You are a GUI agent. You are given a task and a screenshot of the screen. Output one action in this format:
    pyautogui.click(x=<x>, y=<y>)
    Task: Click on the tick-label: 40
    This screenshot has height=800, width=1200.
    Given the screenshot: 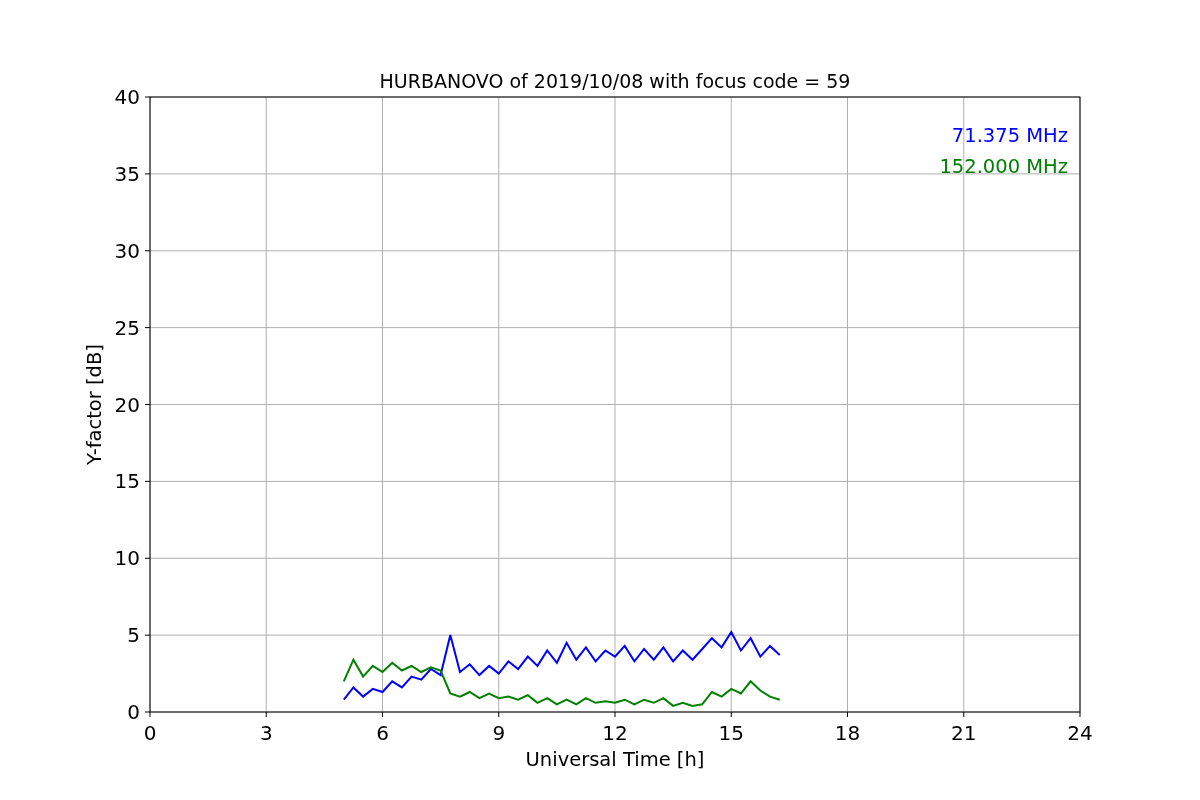 What is the action you would take?
    pyautogui.click(x=127, y=97)
    